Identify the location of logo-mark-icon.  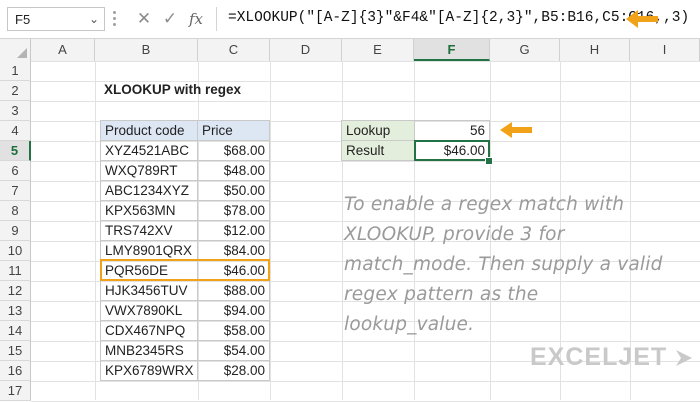
(684, 358).